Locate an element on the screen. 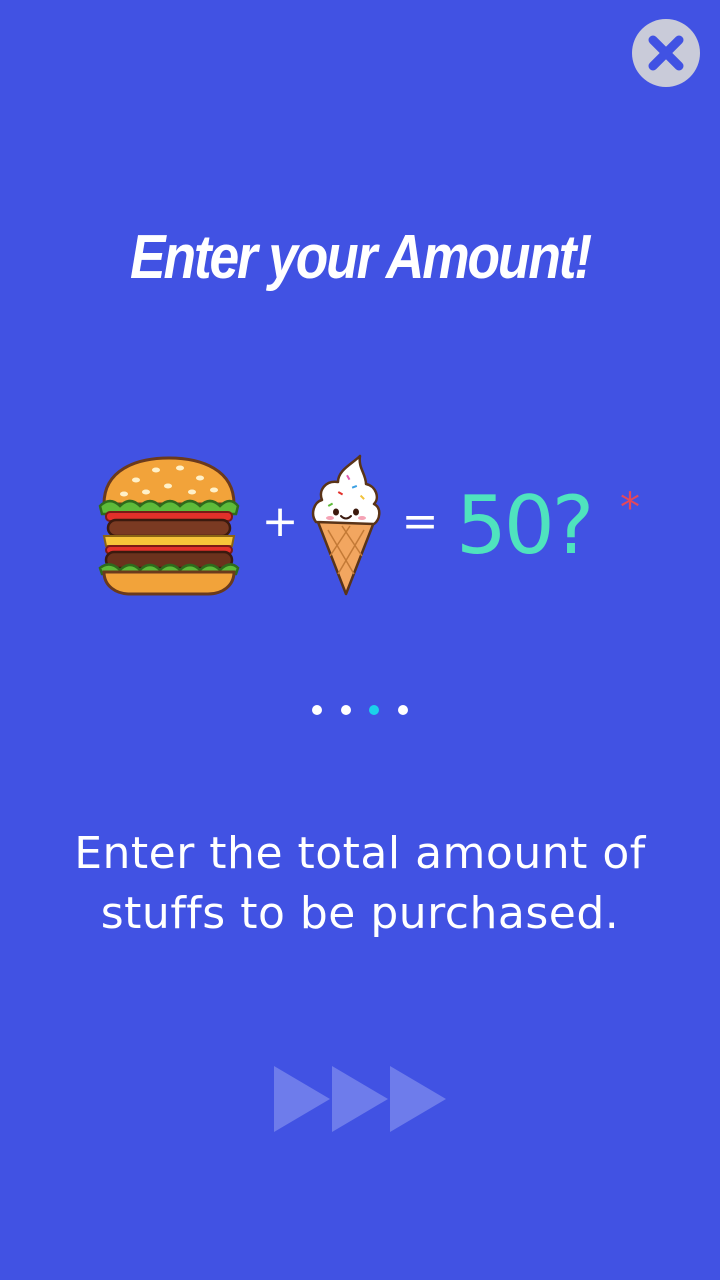 The image size is (720, 1280). equals-operator: = is located at coordinates (420, 521).